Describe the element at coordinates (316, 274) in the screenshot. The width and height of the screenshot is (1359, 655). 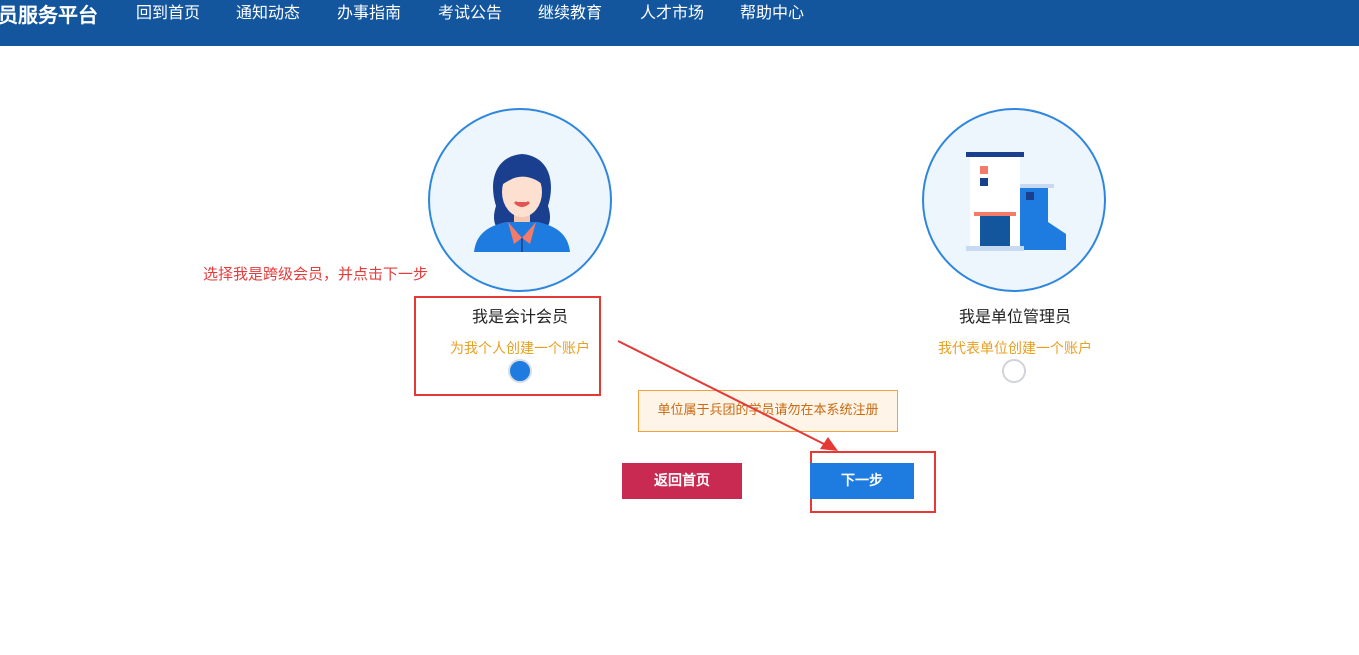
I see `instruction-annotation: 选择我是跨级会员，并点击下一步` at that location.